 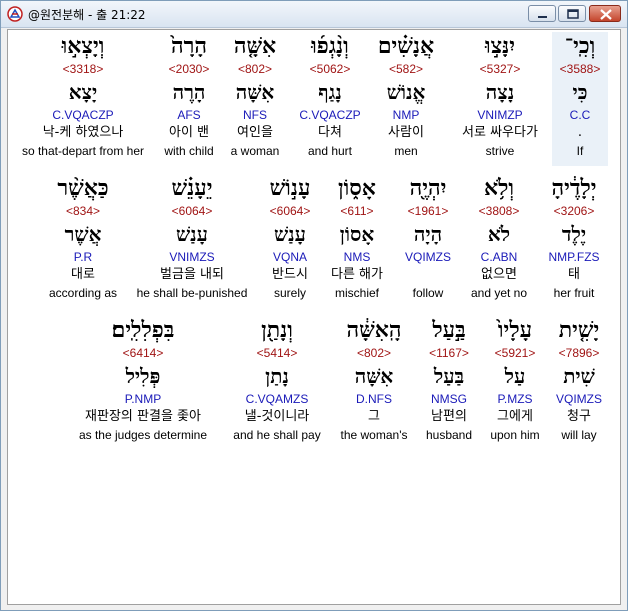 What do you see at coordinates (83, 188) in the screenshot?
I see `hebrew-word: כַּאֲשֶׁ֨ר` at bounding box center [83, 188].